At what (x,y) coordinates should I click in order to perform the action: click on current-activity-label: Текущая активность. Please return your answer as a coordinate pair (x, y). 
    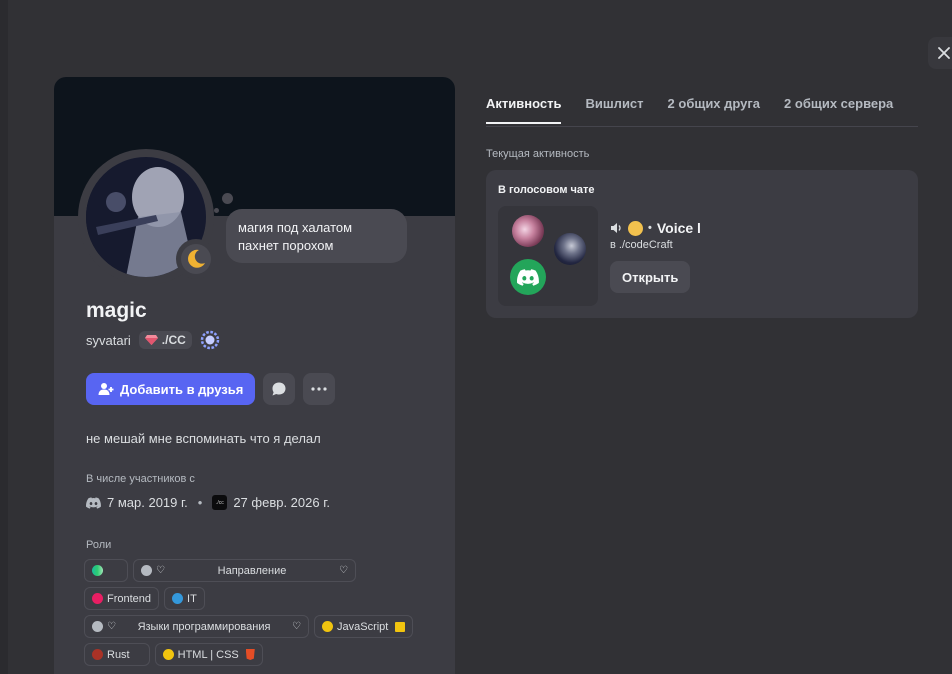
    Looking at the image, I should click on (538, 154).